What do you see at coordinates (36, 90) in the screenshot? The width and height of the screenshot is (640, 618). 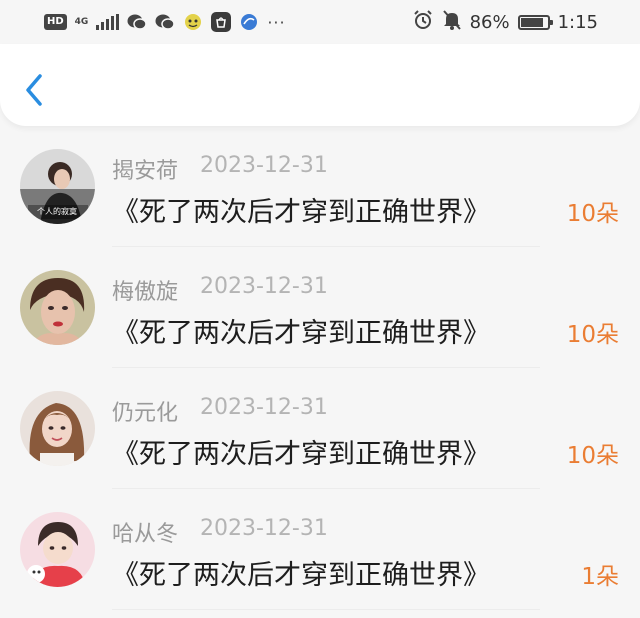 I see `chevron-left-icon` at bounding box center [36, 90].